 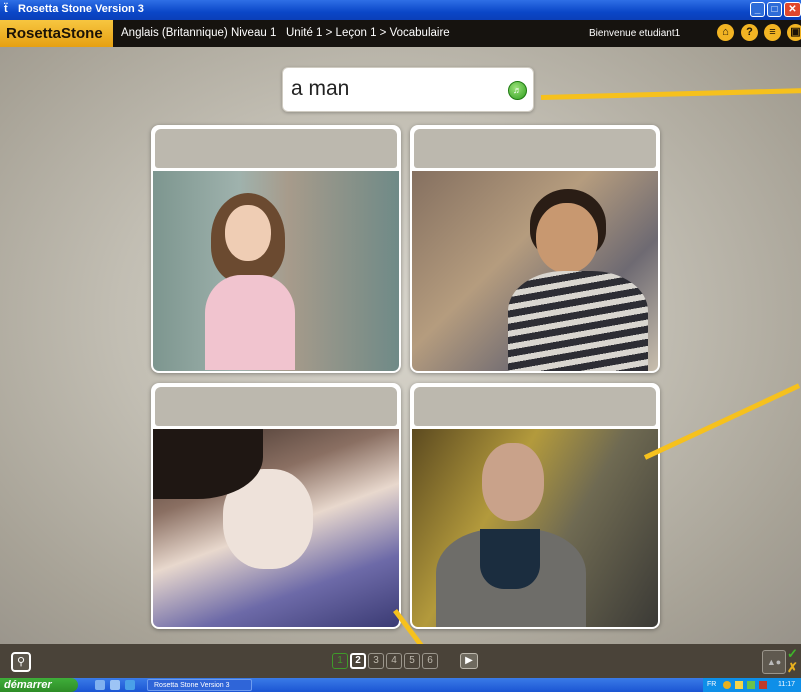 What do you see at coordinates (725, 32) in the screenshot?
I see `home-icon: ⌂` at bounding box center [725, 32].